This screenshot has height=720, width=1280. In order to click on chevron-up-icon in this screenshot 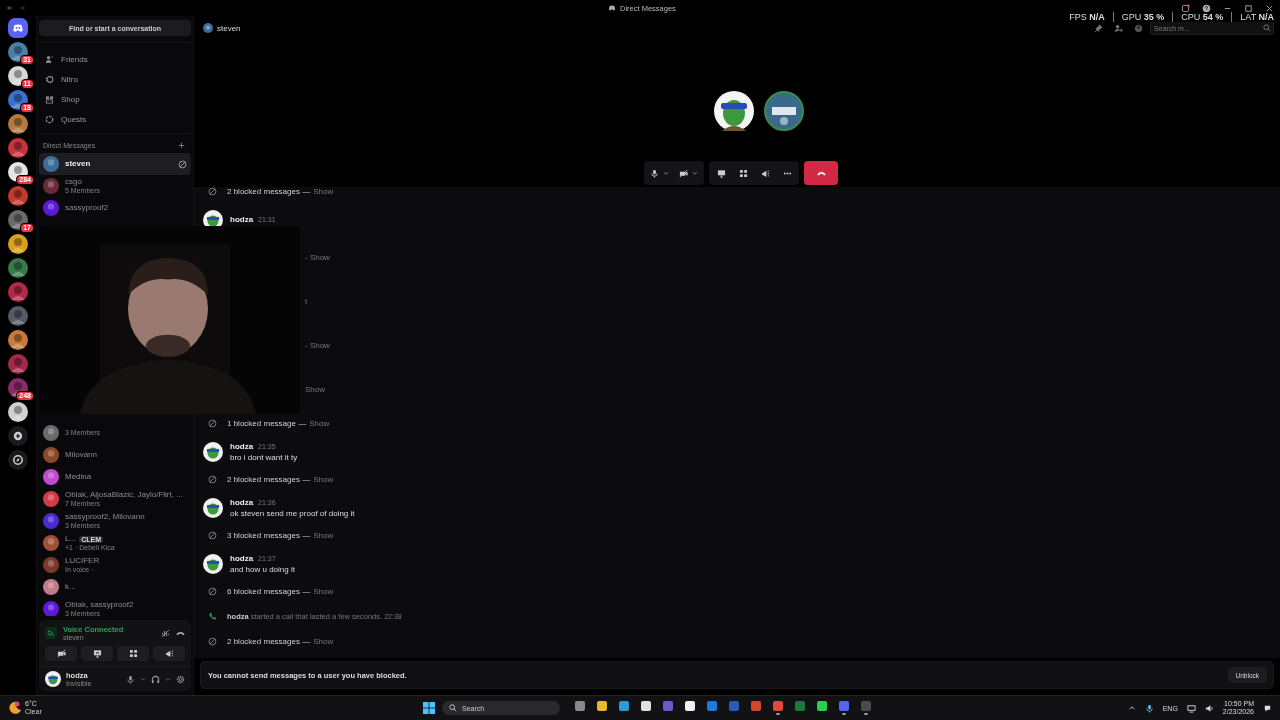, I will do `click(1131, 708)`.